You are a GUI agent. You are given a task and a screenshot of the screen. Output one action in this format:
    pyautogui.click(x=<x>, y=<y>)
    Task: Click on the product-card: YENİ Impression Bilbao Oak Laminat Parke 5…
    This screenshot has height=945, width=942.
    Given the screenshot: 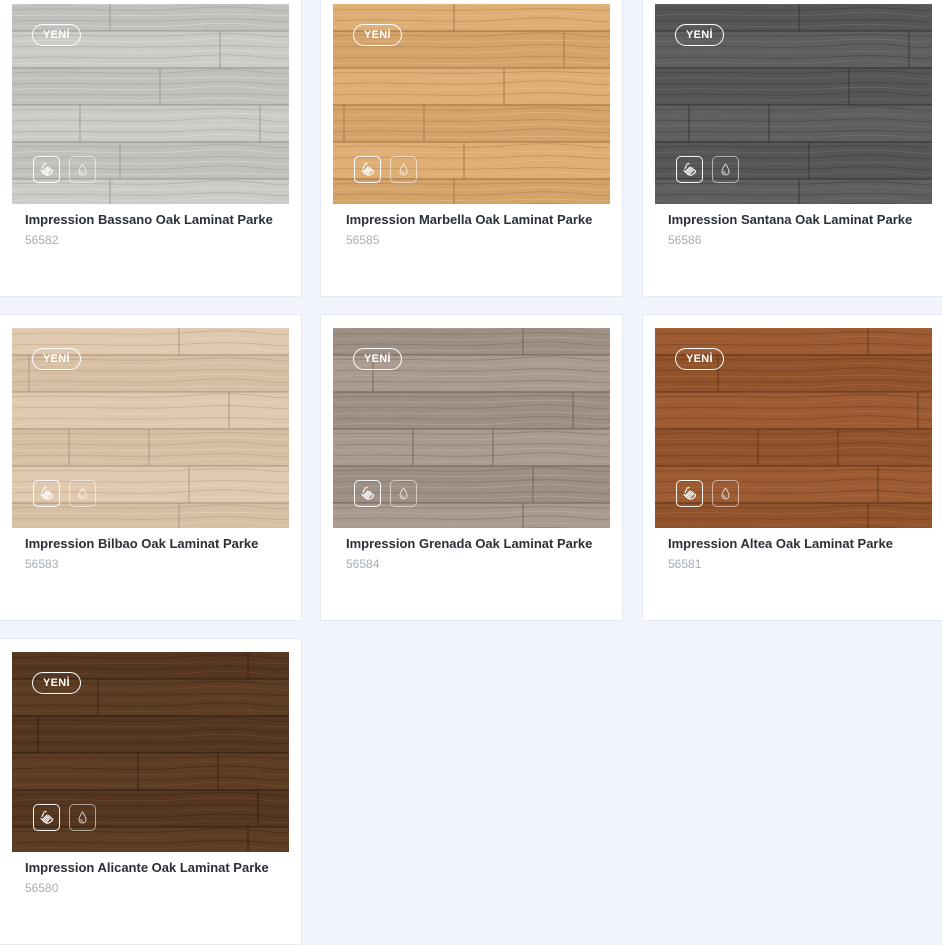 What is the action you would take?
    pyautogui.click(x=151, y=467)
    